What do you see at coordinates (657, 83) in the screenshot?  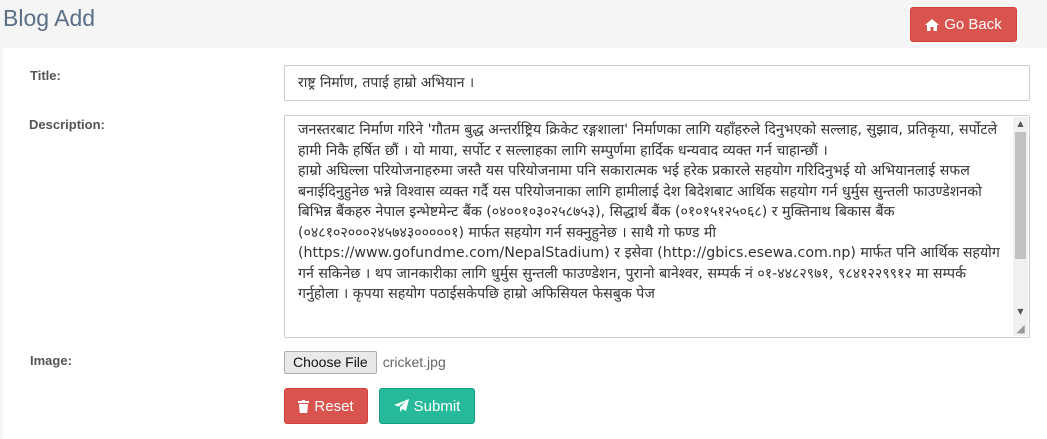 I see `title-input: राष्ट्र निर्माण, तपाई हाम्रो अभियान ।` at bounding box center [657, 83].